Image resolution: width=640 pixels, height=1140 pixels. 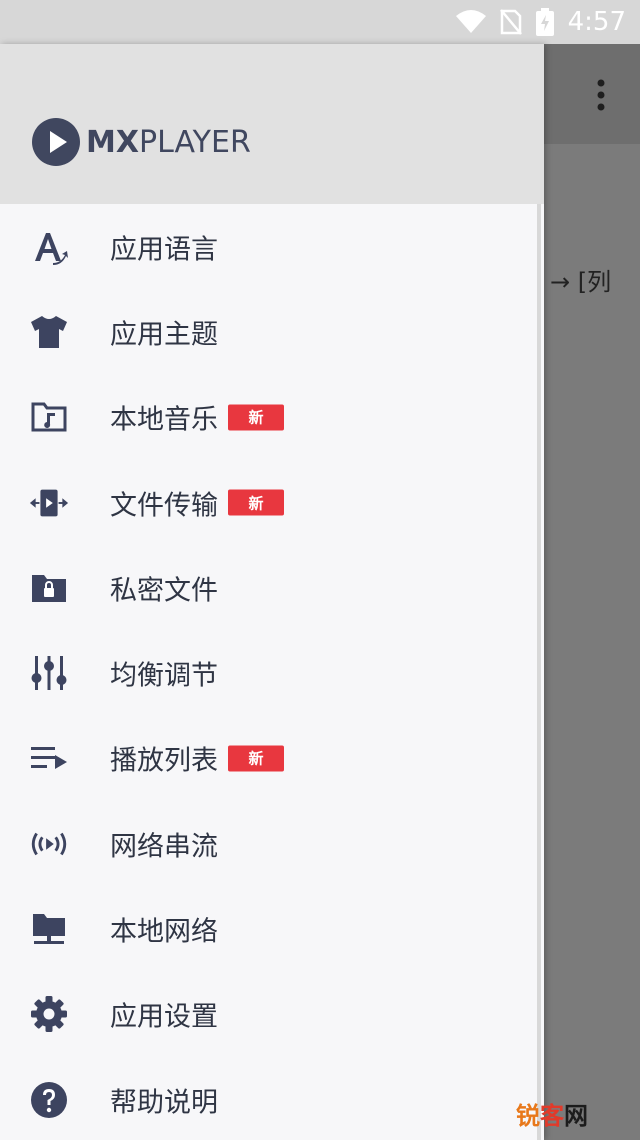 I want to click on stream-icon, so click(x=49, y=844).